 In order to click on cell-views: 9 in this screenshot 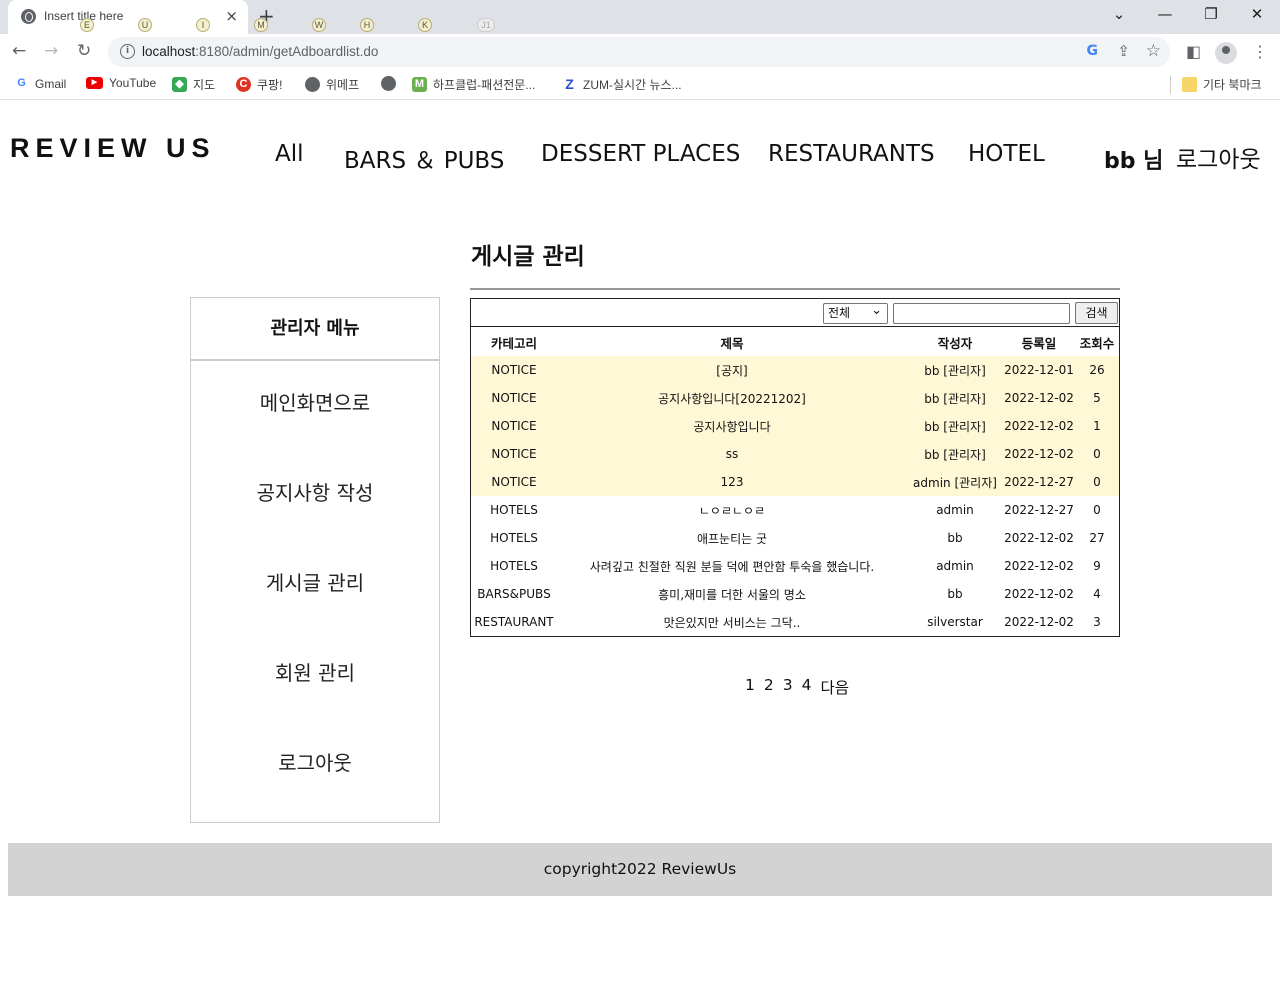, I will do `click(1097, 566)`.